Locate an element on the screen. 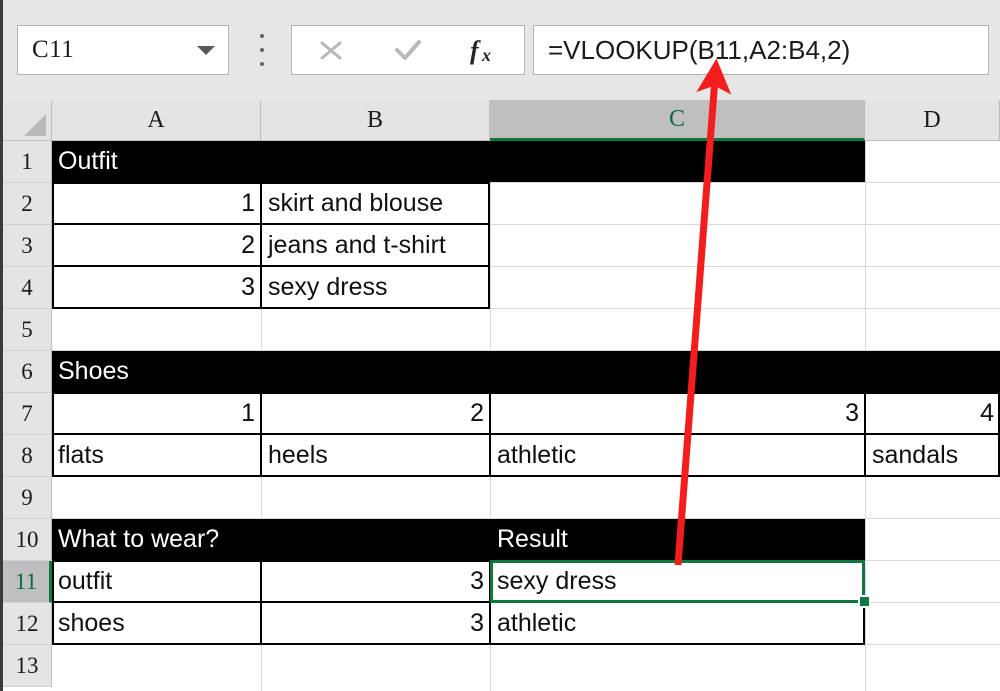  fx-icon: f x is located at coordinates (480, 50).